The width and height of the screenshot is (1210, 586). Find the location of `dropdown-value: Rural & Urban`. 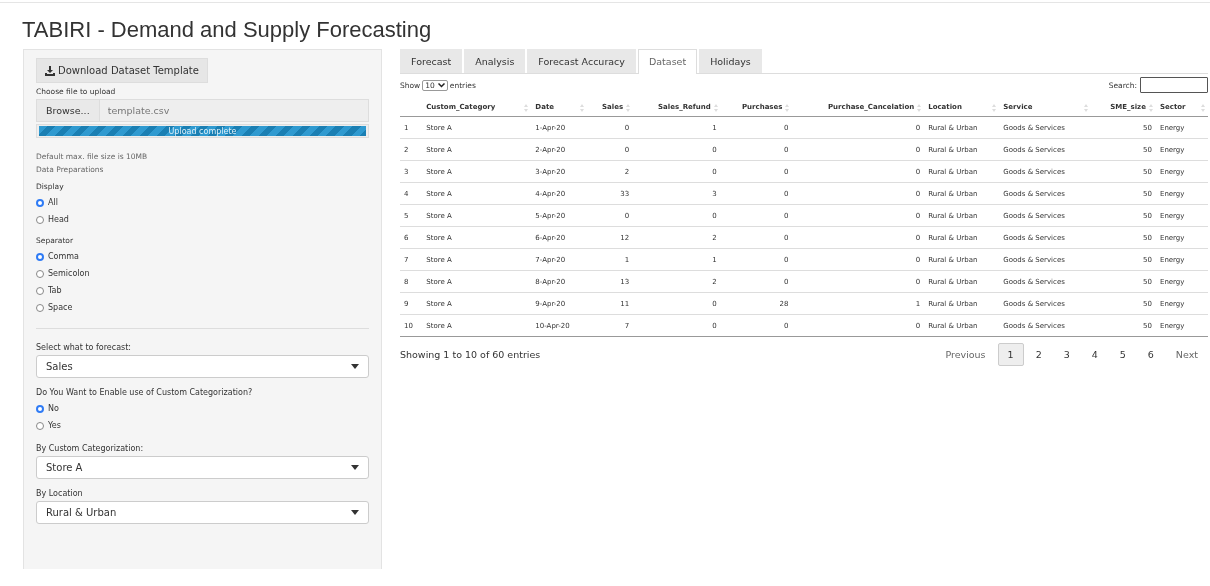

dropdown-value: Rural & Urban is located at coordinates (81, 512).